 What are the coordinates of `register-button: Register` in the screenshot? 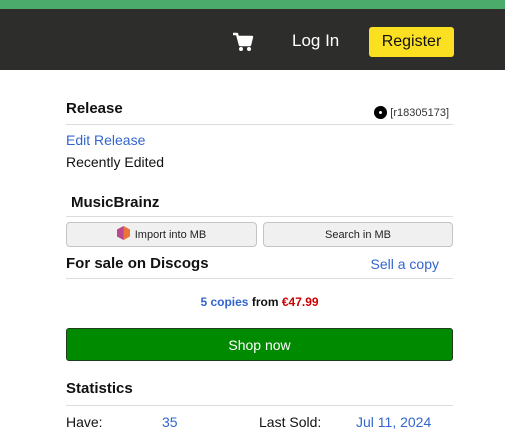 It's located at (411, 42).